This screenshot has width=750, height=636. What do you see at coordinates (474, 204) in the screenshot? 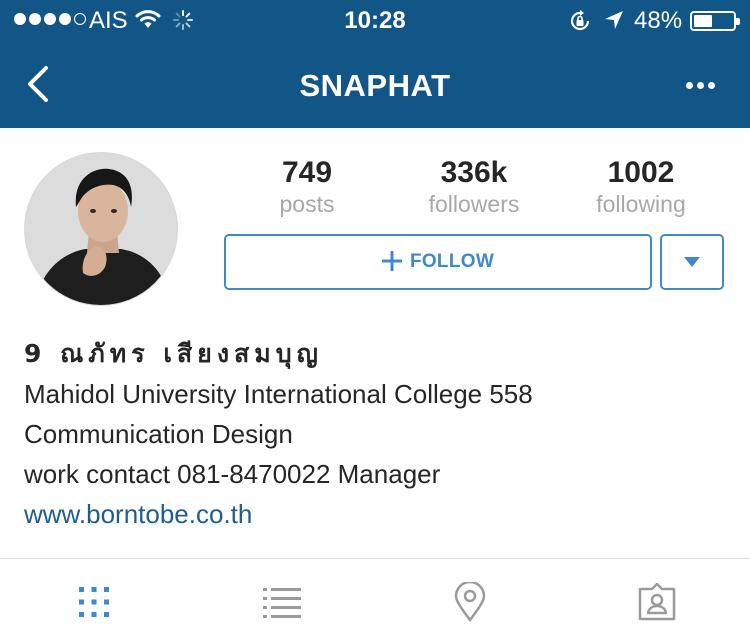
I see `stat-label: followers` at bounding box center [474, 204].